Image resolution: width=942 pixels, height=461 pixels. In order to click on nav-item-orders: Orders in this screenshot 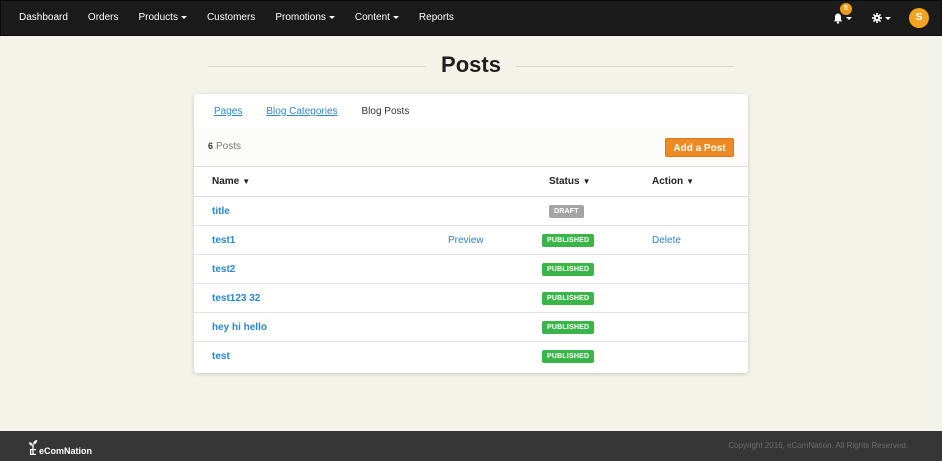, I will do `click(103, 18)`.